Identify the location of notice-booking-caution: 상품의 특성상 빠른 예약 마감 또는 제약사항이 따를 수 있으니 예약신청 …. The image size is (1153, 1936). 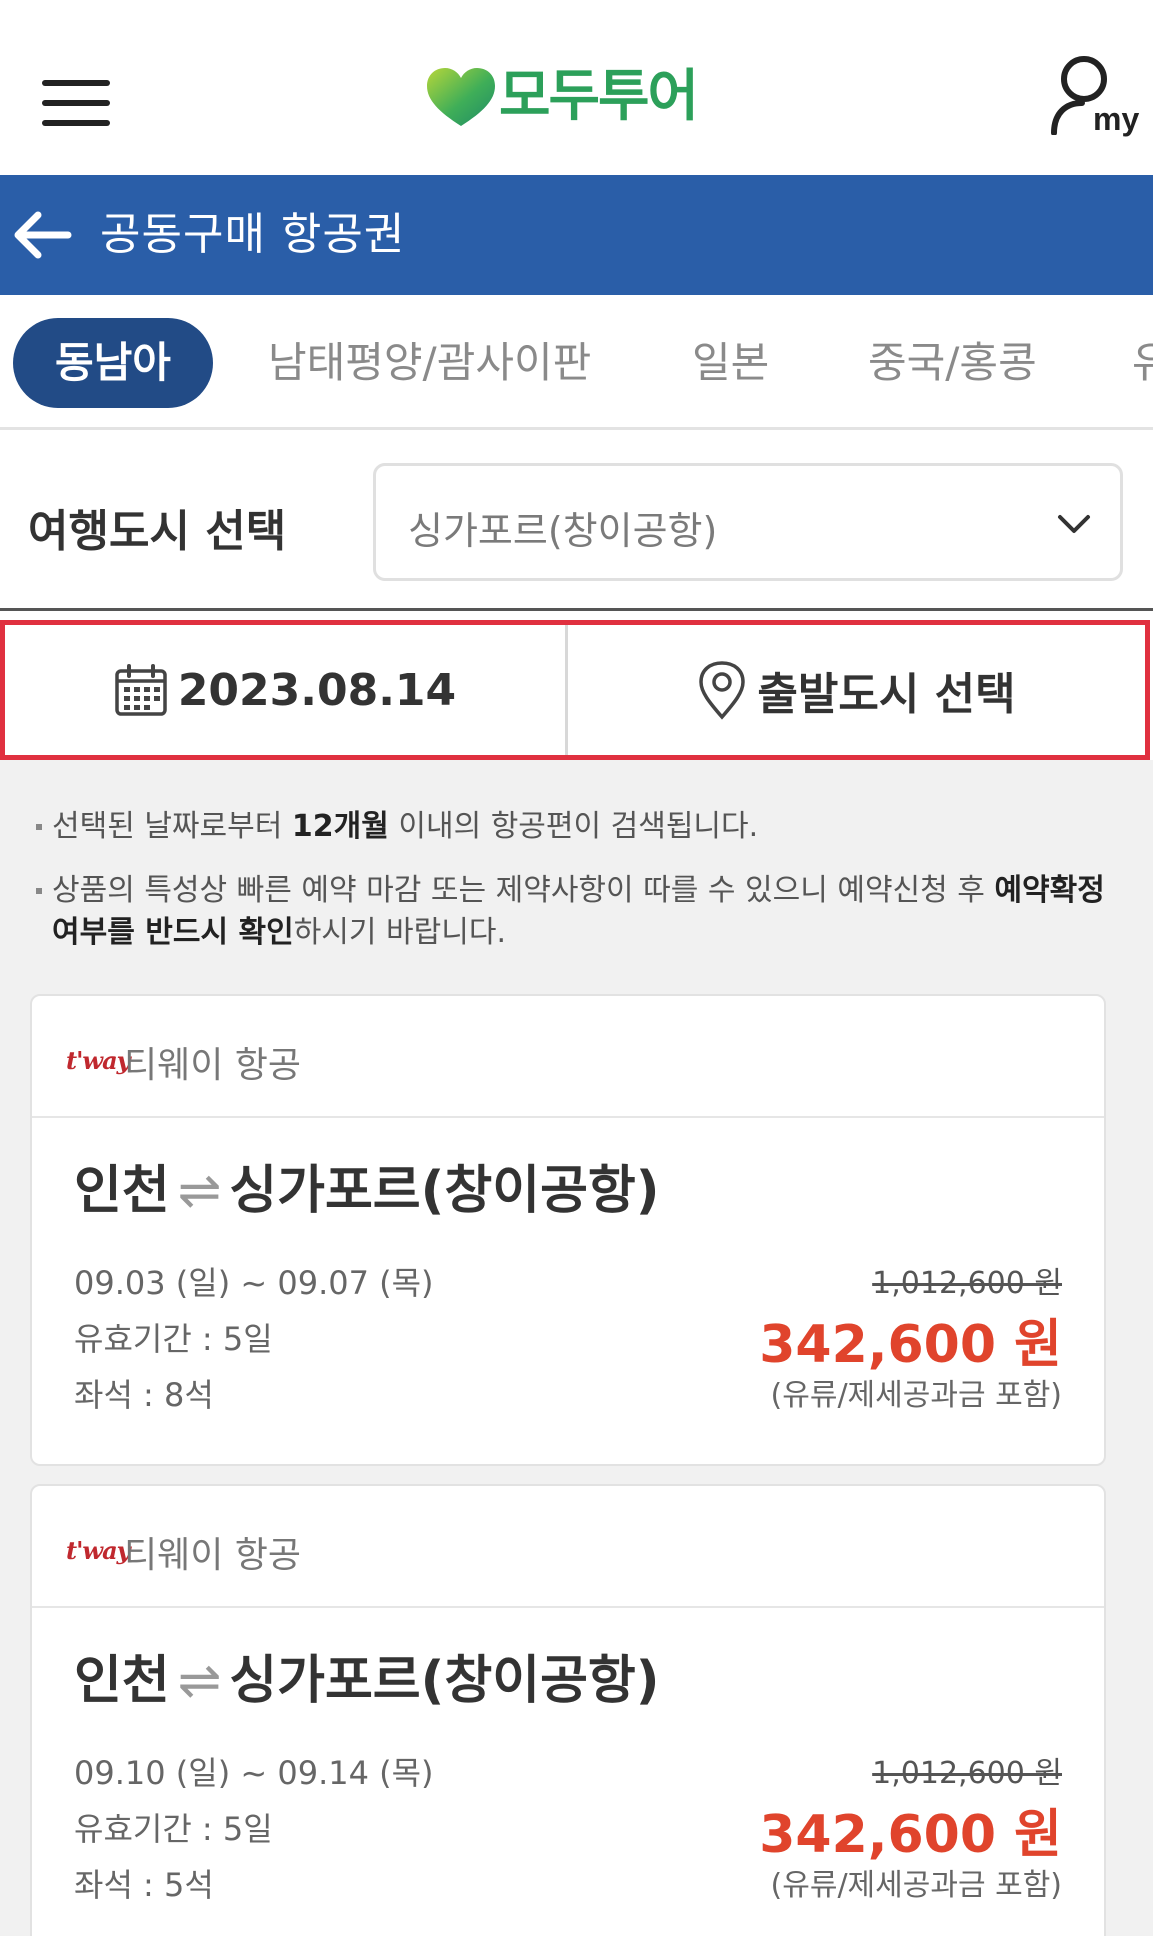
(581, 912).